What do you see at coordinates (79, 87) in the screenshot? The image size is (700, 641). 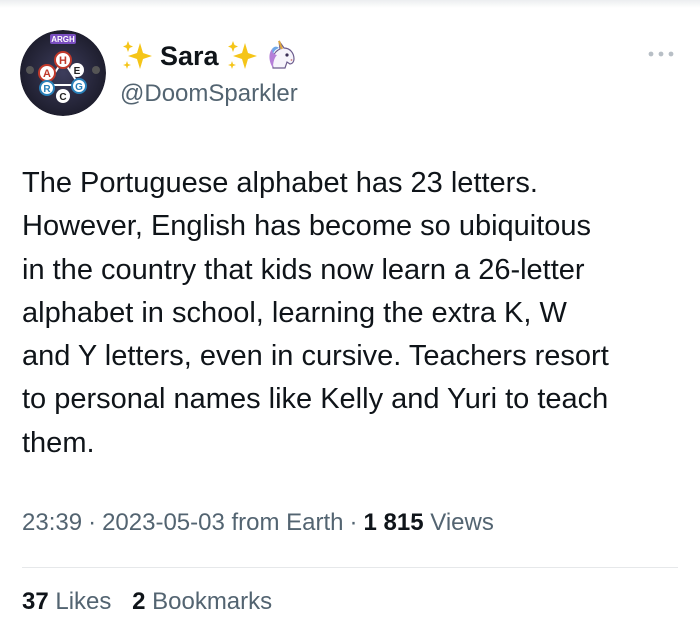 I see `avatar-letter: G` at bounding box center [79, 87].